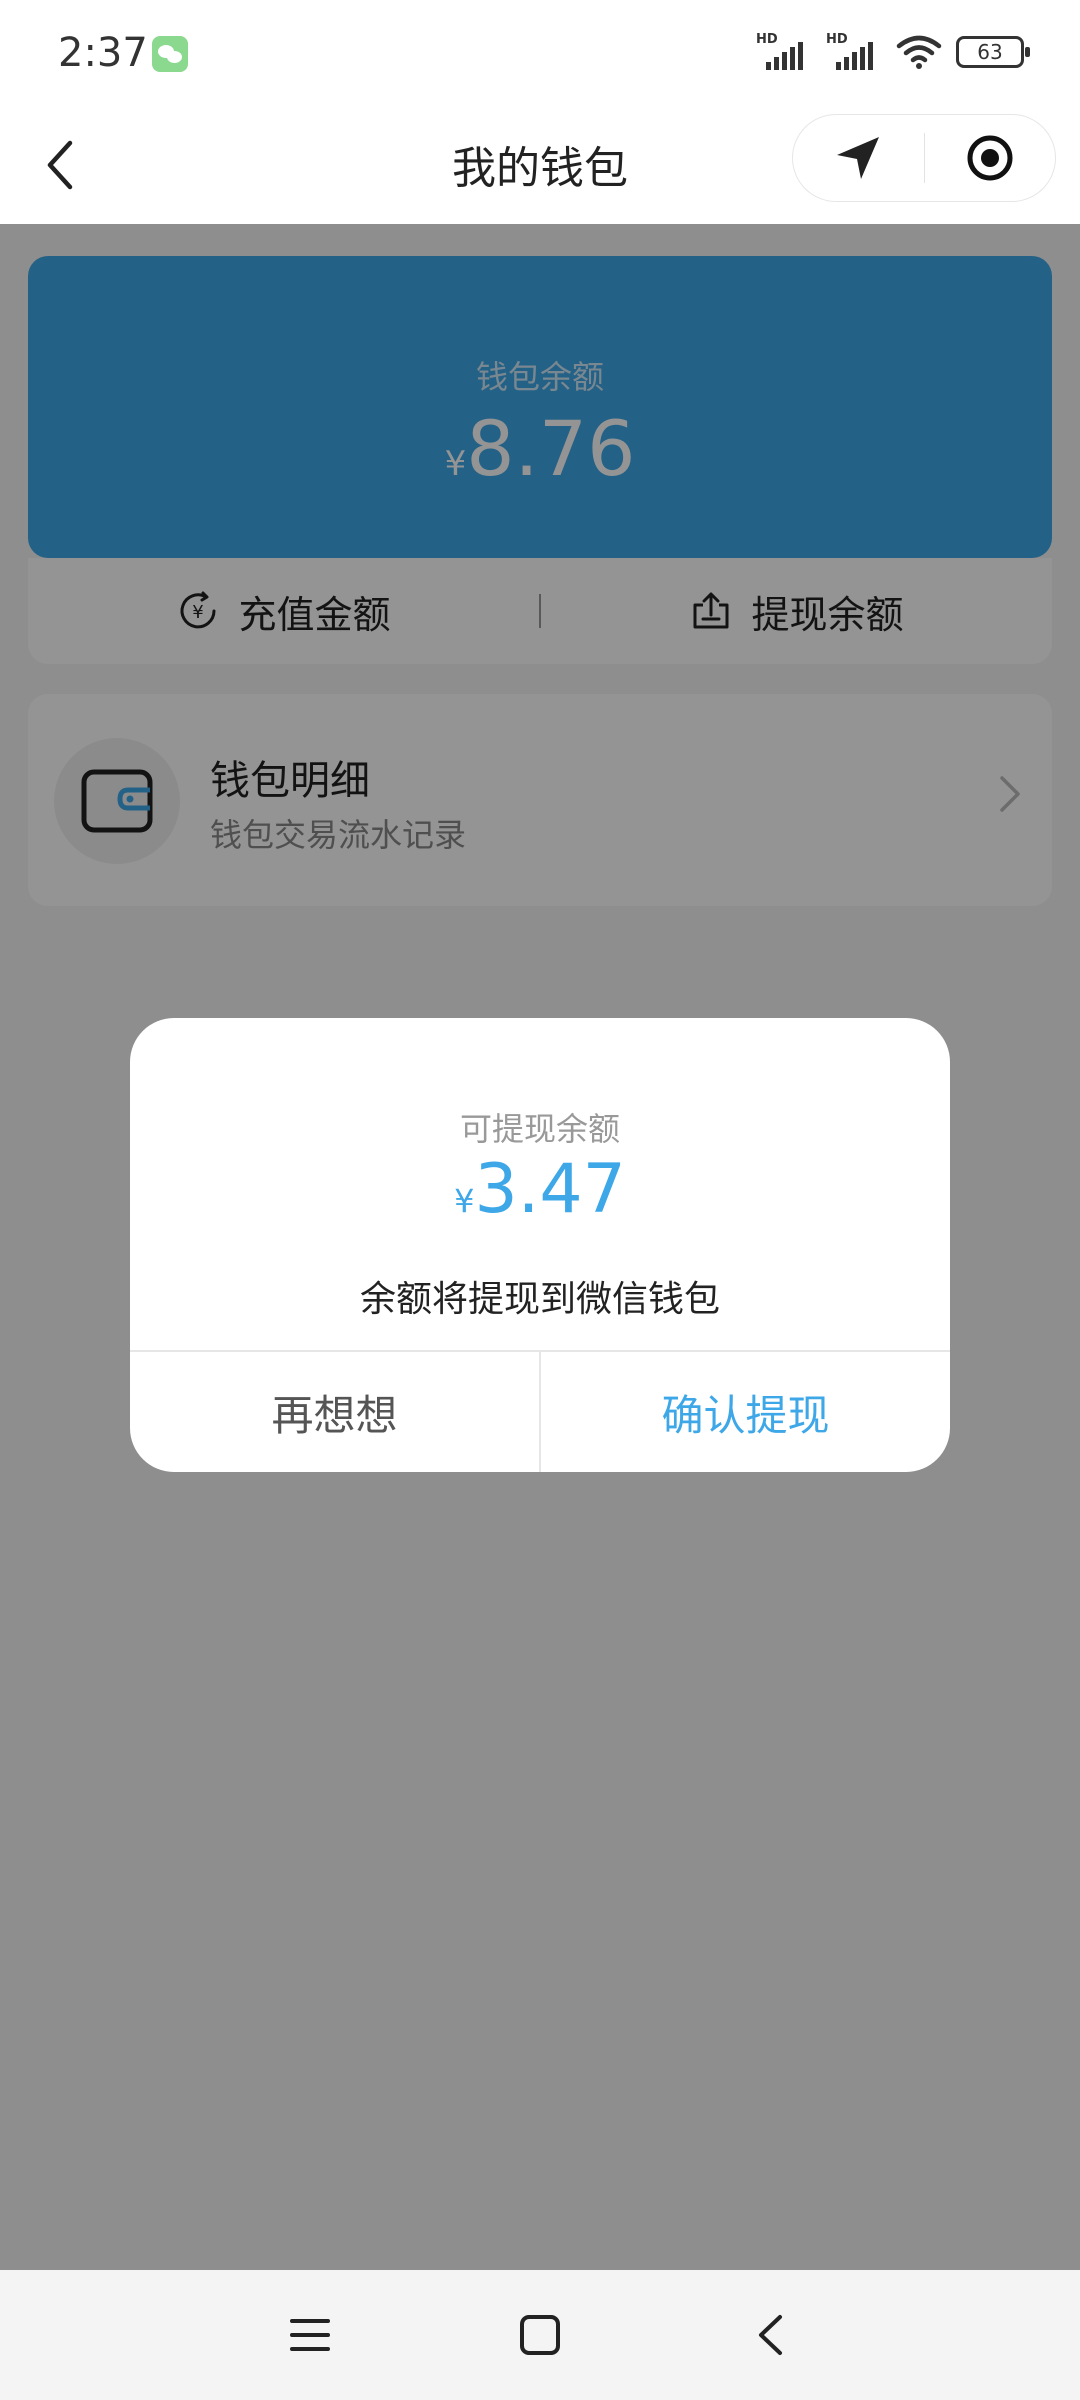  I want to click on system-nav-bar, so click(540, 2335).